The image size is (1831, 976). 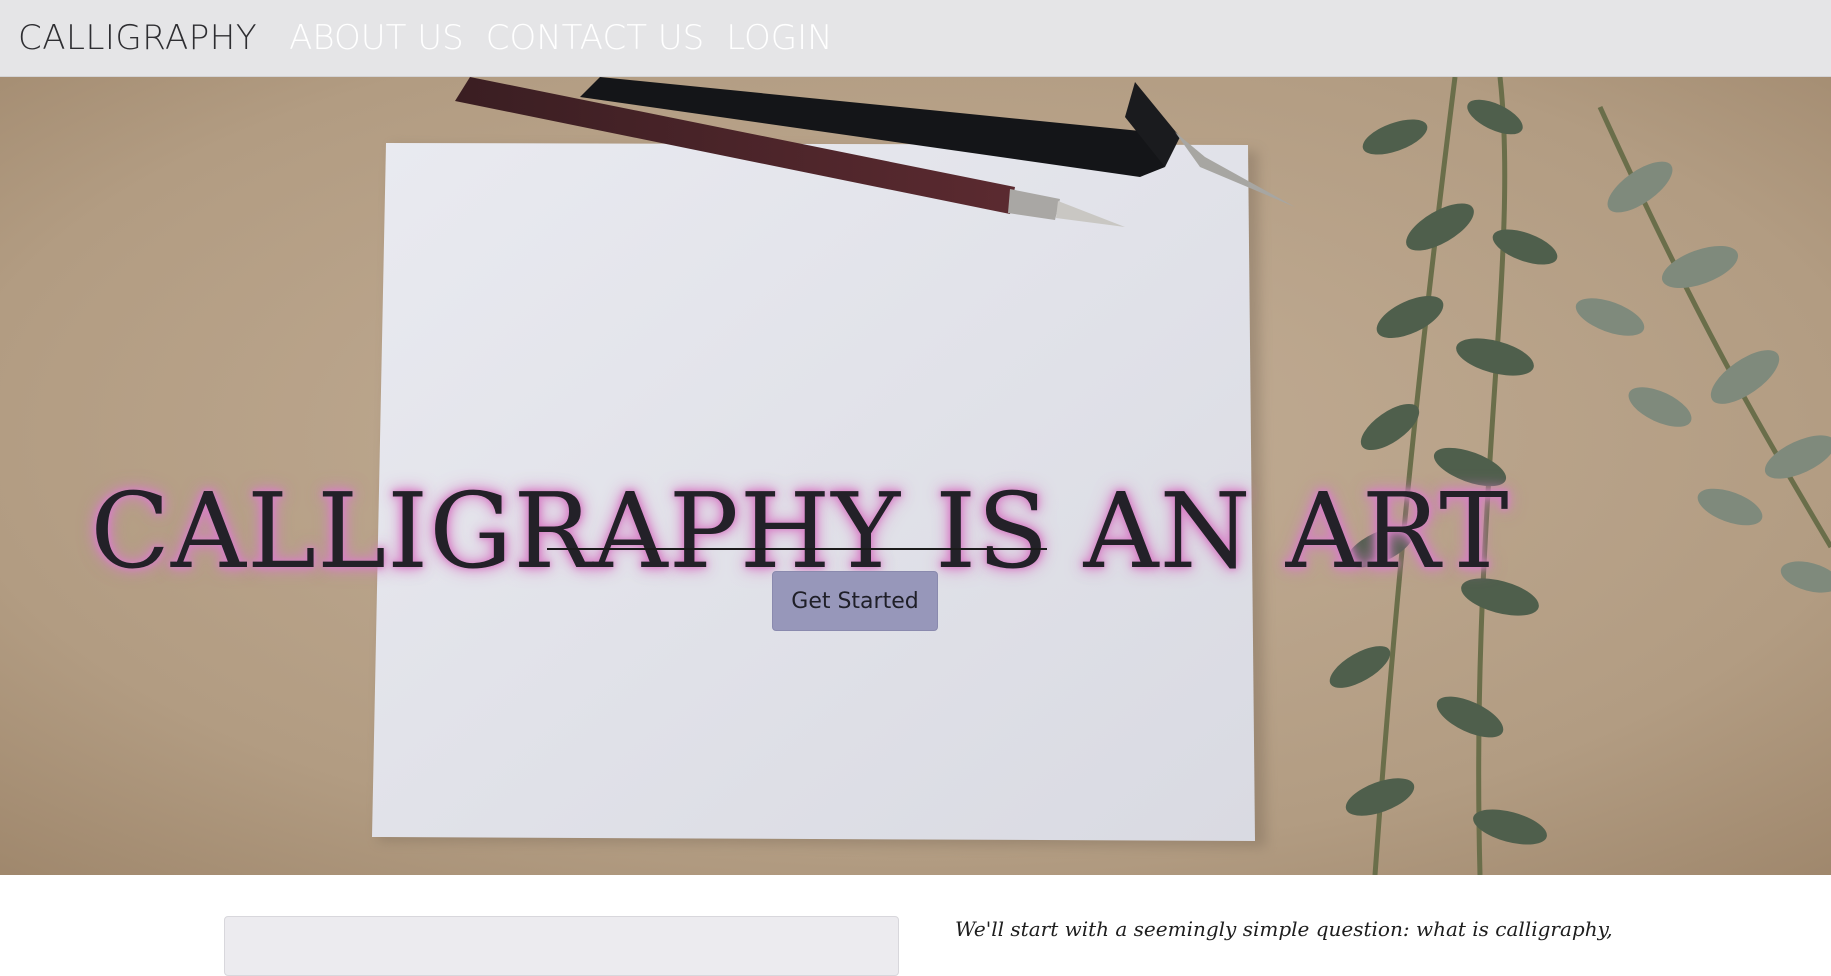 What do you see at coordinates (800, 531) in the screenshot?
I see `hero-title: CALLIGRAPHY IS AN ART` at bounding box center [800, 531].